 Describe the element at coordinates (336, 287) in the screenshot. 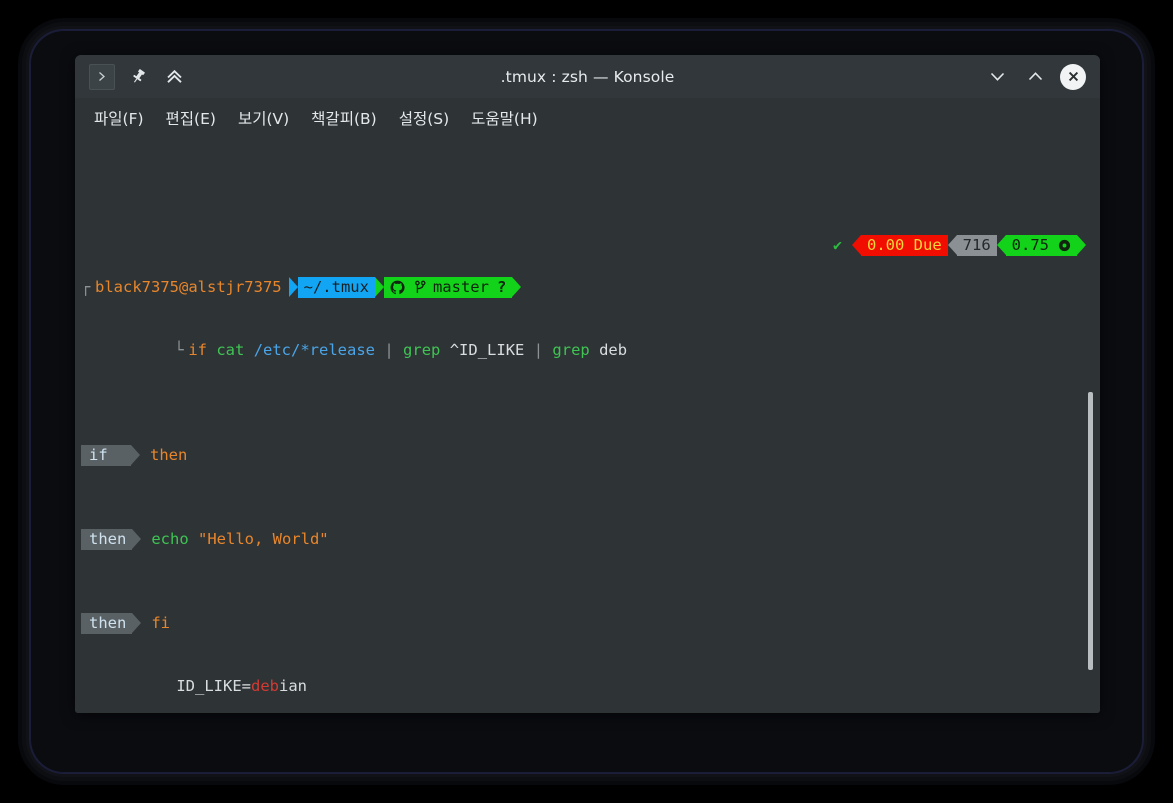

I see `prompt-path-segment: ~/.tmux` at that location.